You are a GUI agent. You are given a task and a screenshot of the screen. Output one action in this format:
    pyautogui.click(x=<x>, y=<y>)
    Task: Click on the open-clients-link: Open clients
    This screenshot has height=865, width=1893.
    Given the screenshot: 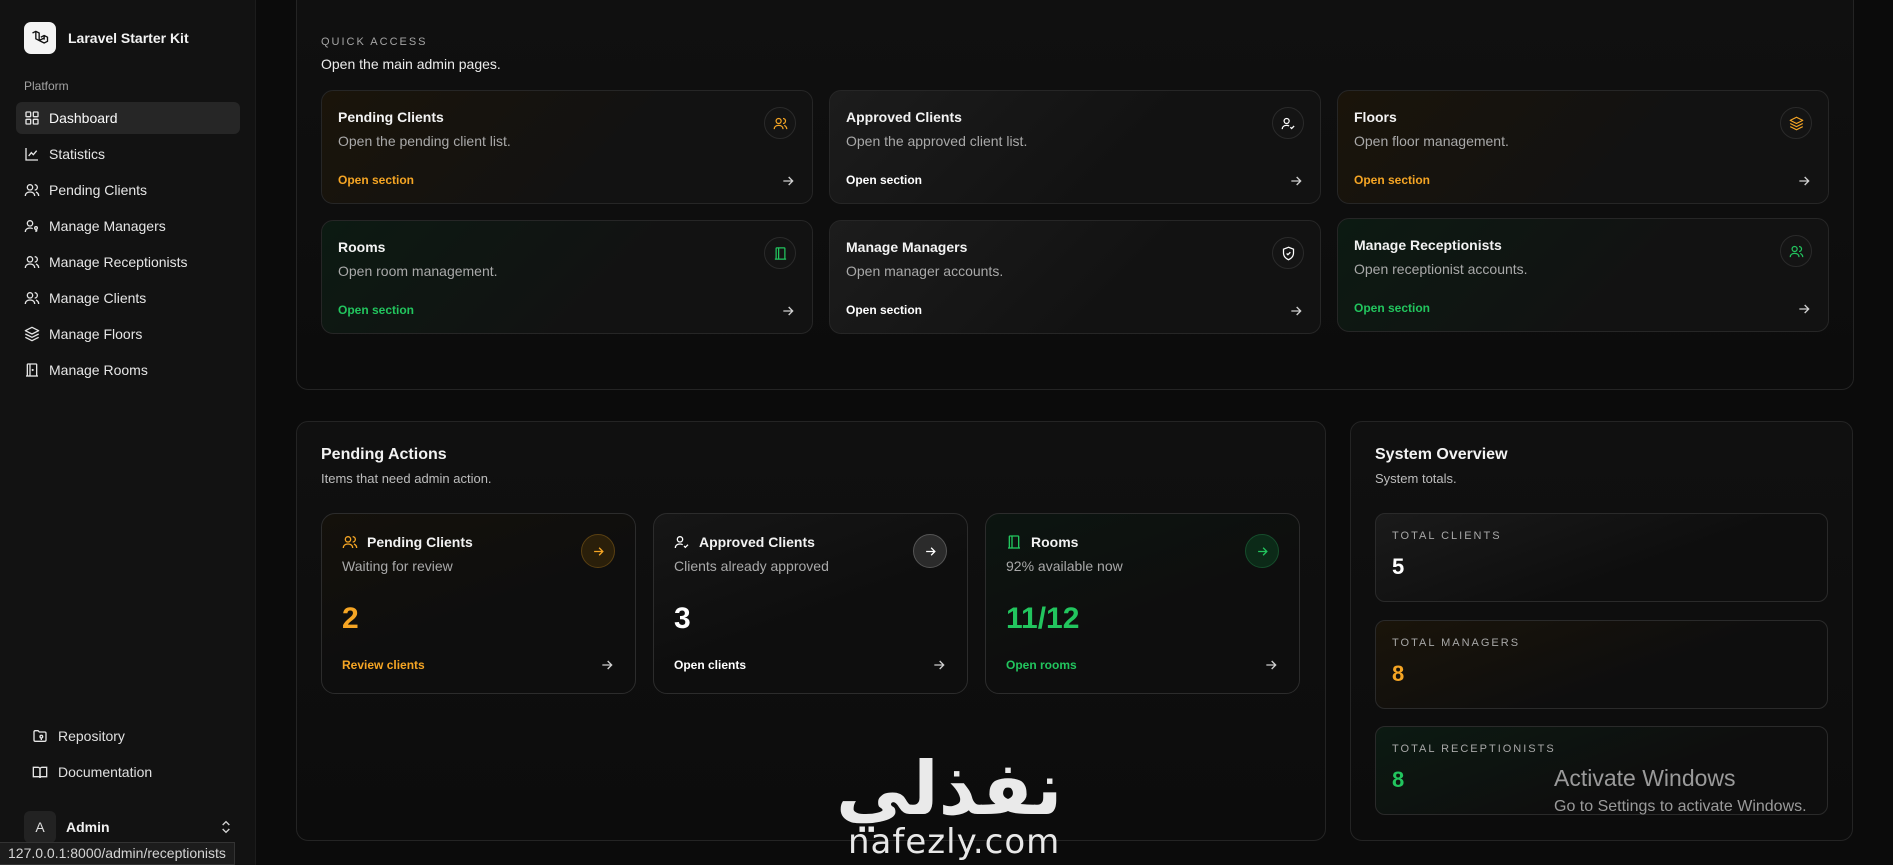 What is the action you would take?
    pyautogui.click(x=710, y=665)
    